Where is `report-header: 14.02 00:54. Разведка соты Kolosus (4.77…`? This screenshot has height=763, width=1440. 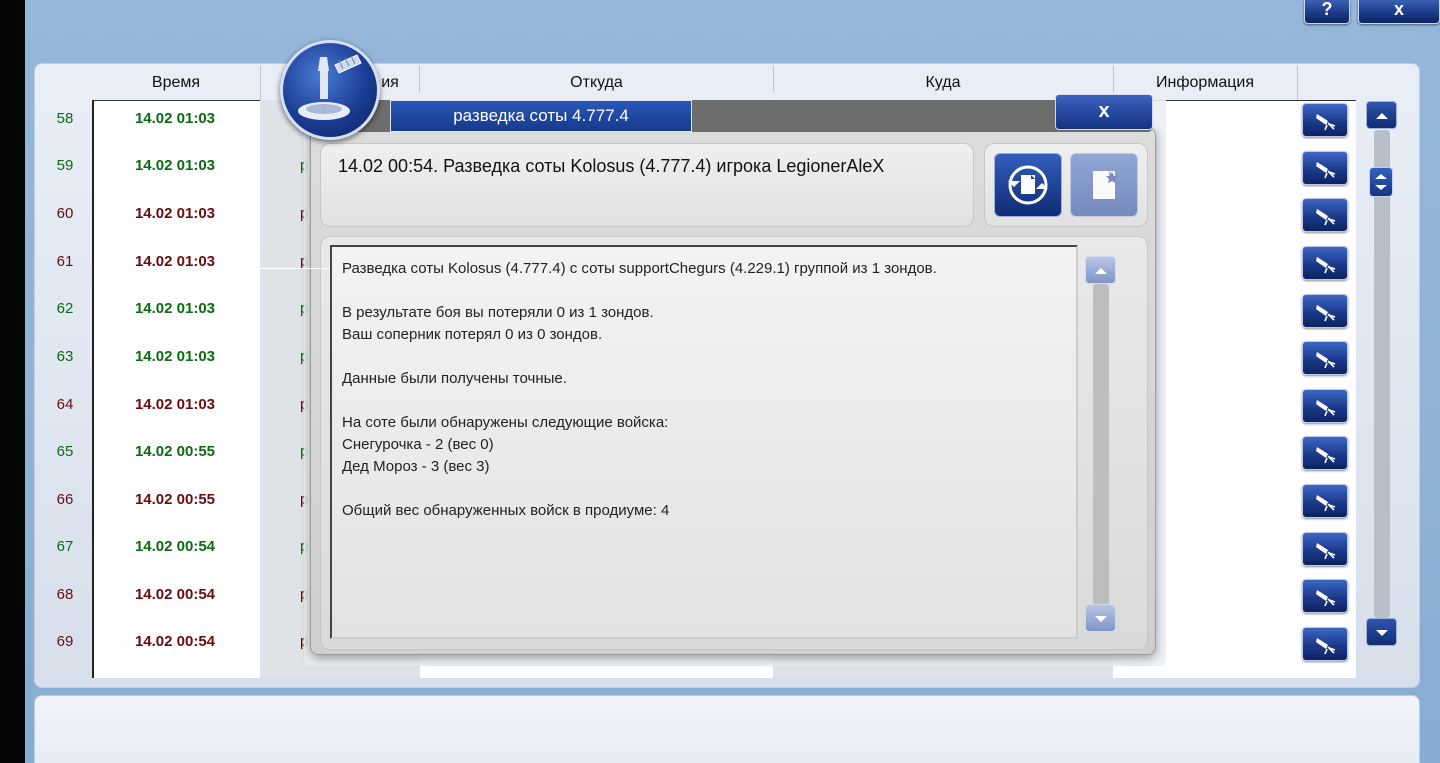
report-header: 14.02 00:54. Разведка соты Kolosus (4.77… is located at coordinates (611, 166).